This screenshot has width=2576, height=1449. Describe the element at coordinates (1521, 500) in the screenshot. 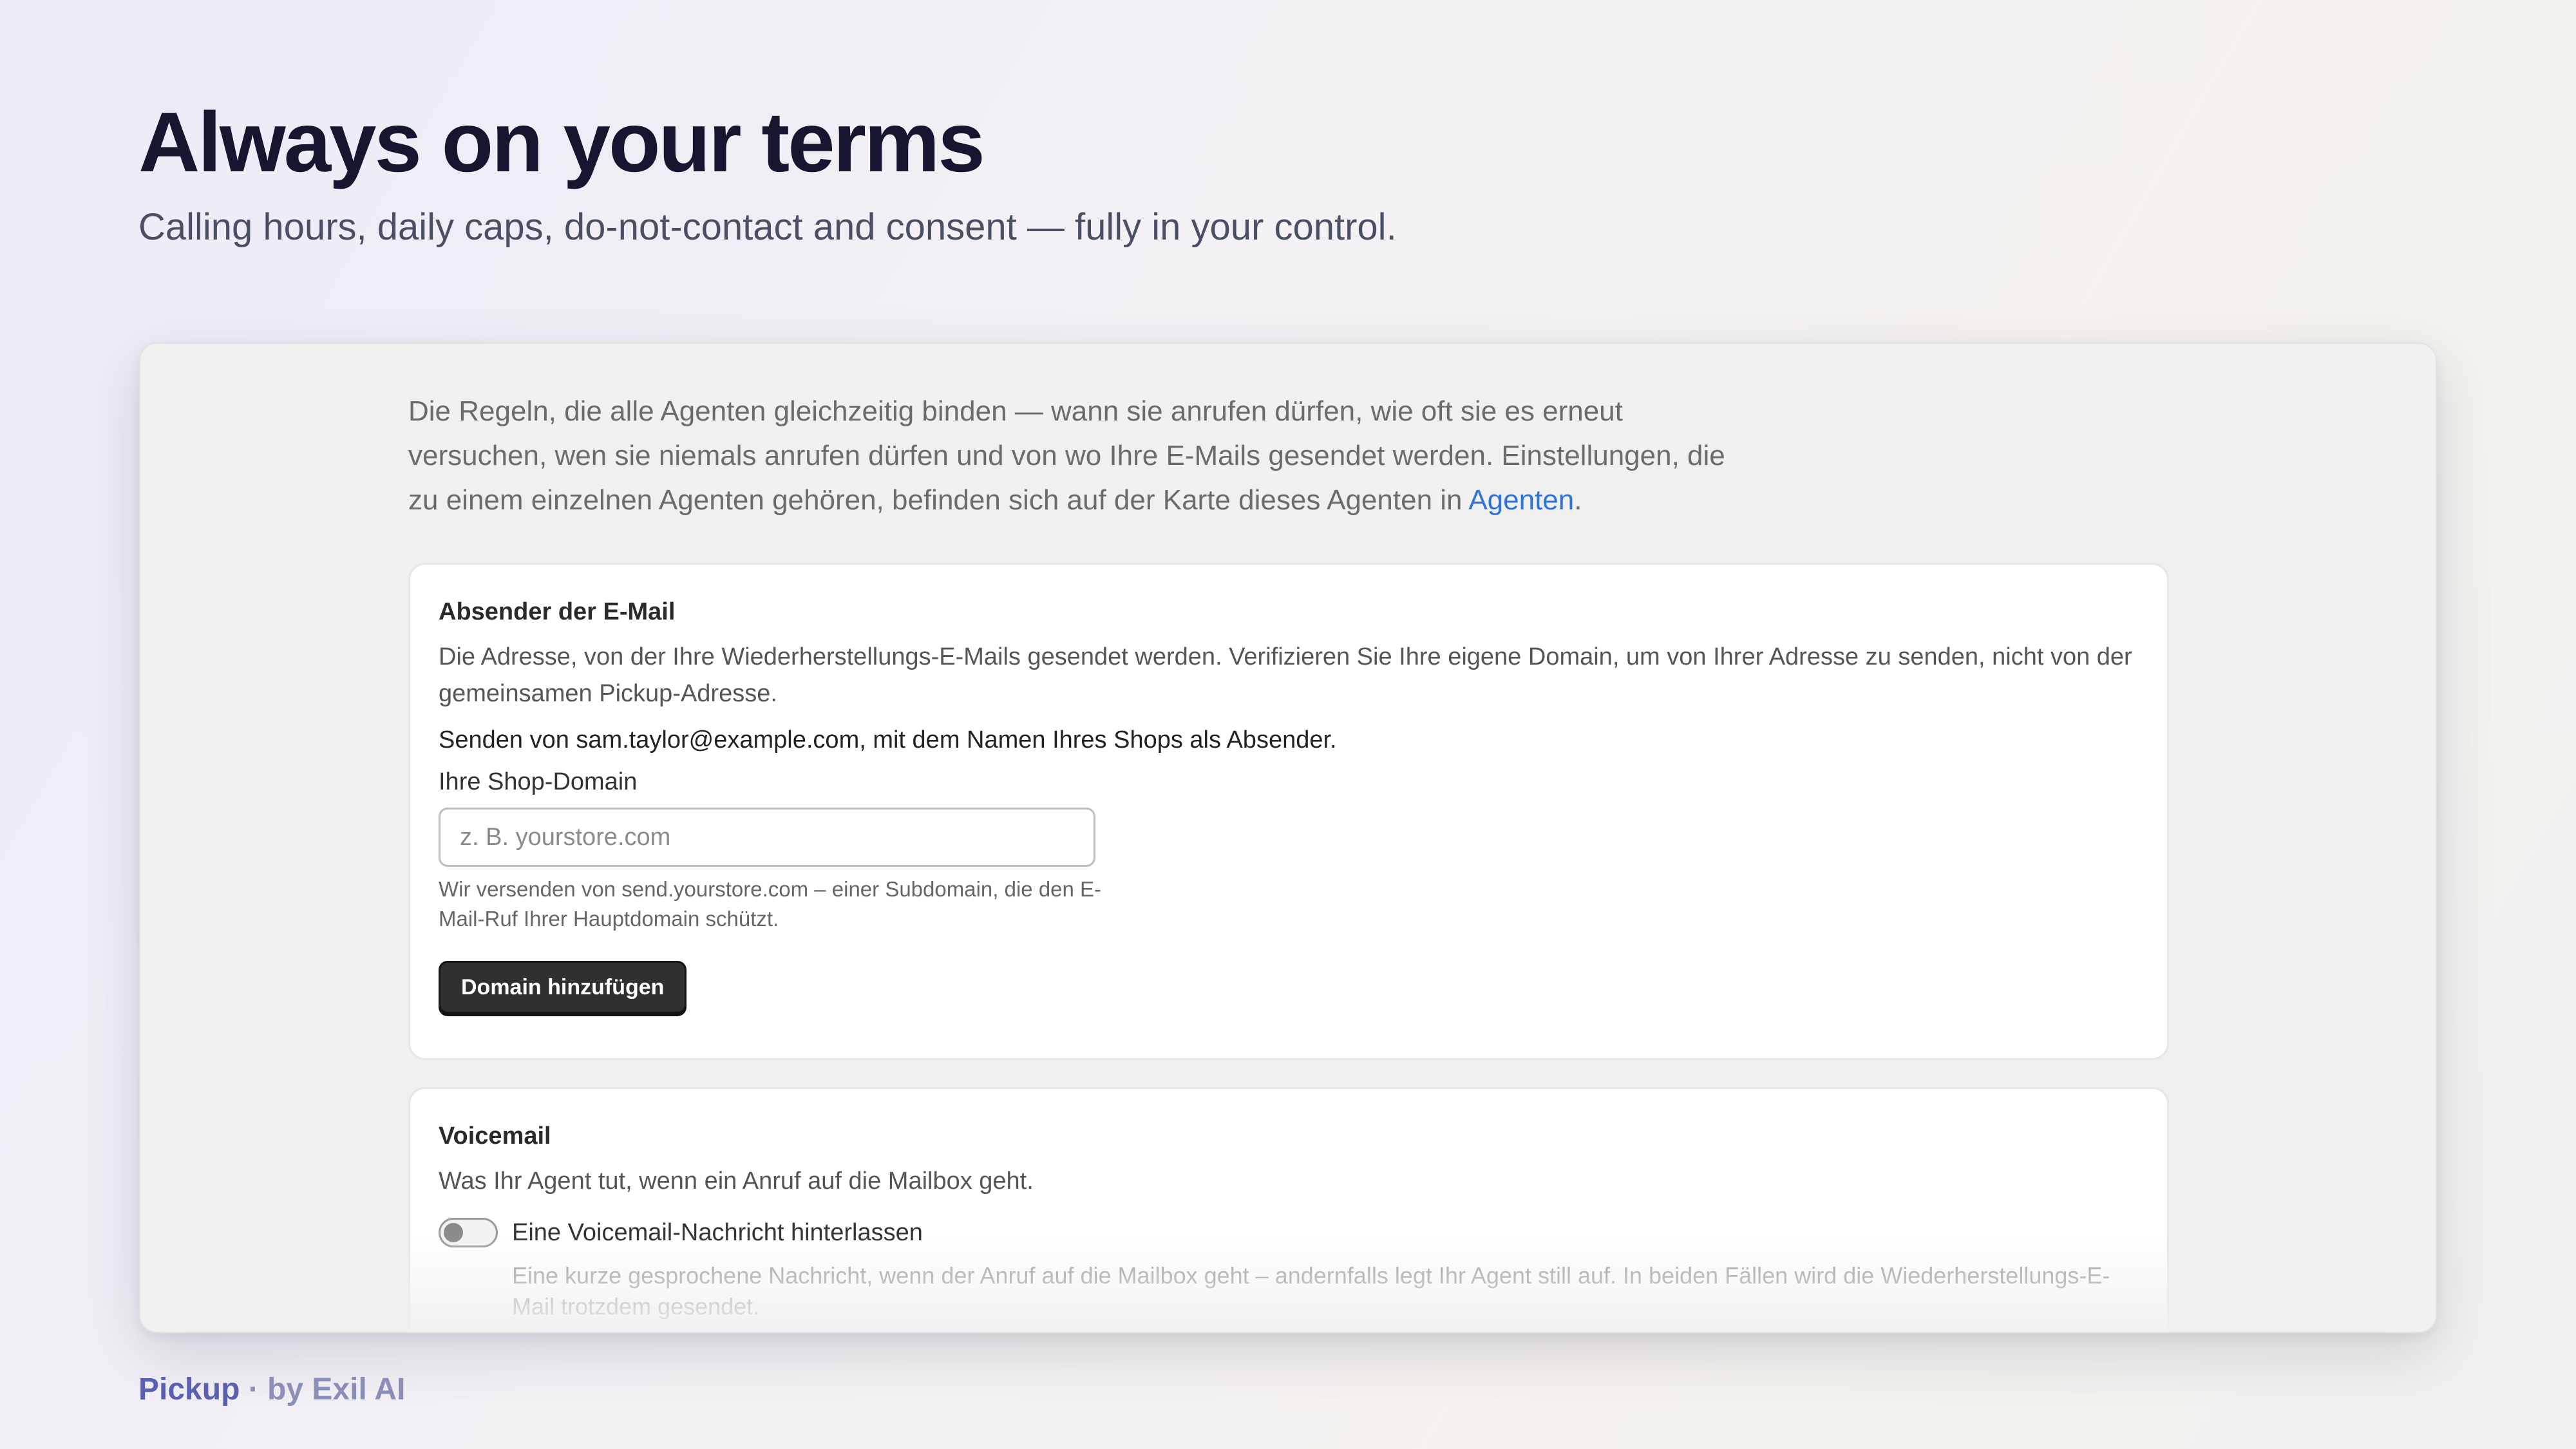

I see `agents-link: Agenten` at that location.